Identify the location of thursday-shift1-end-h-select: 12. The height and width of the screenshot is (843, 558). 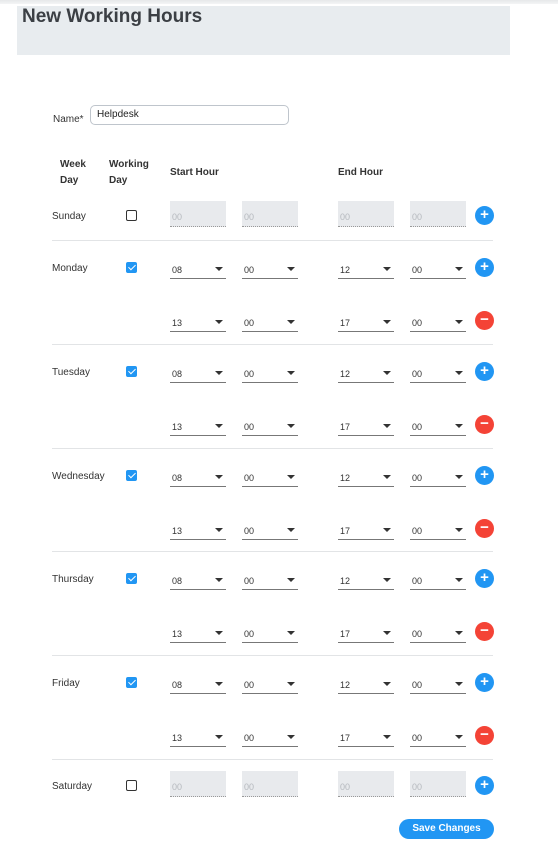
(366, 580).